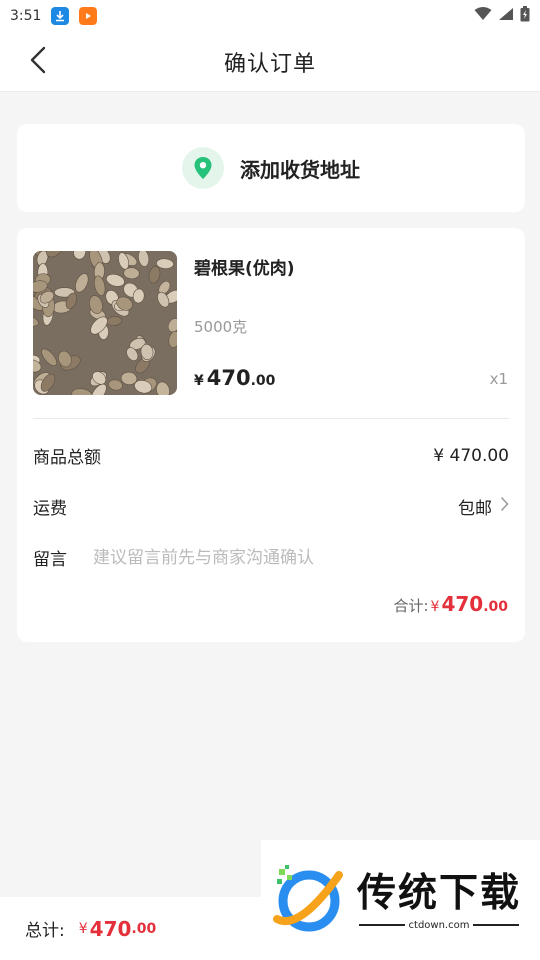 Image resolution: width=540 pixels, height=960 pixels. I want to click on add-address-label: 添加收货地址, so click(300, 169).